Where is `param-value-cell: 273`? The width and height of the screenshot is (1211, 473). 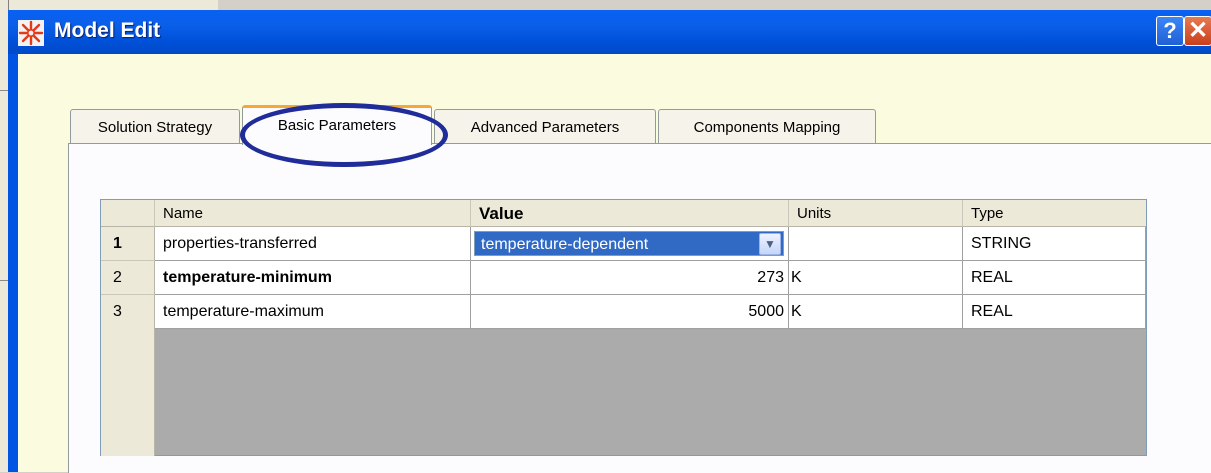 param-value-cell: 273 is located at coordinates (630, 278).